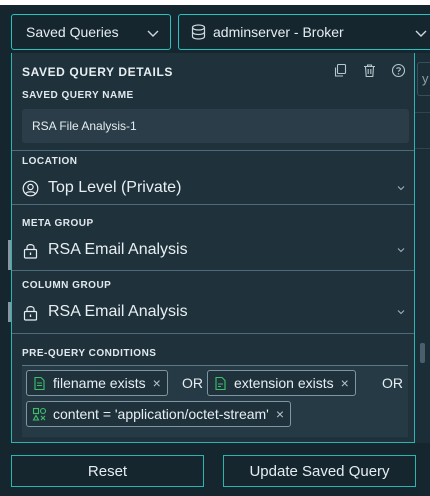 The width and height of the screenshot is (430, 496). I want to click on meta-group-value: RSA Email Analysis, so click(118, 249).